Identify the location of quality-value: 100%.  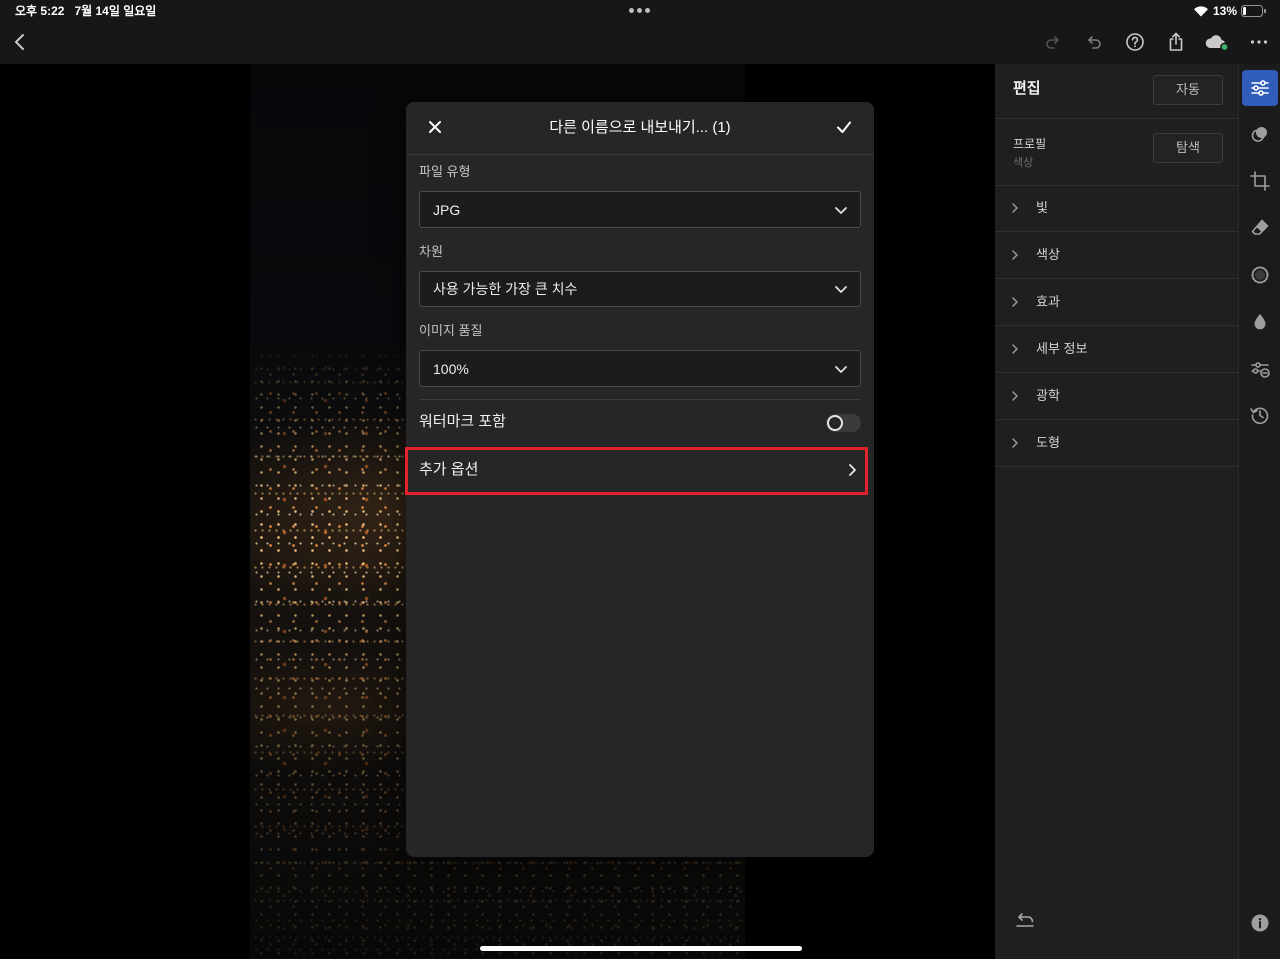
(451, 368).